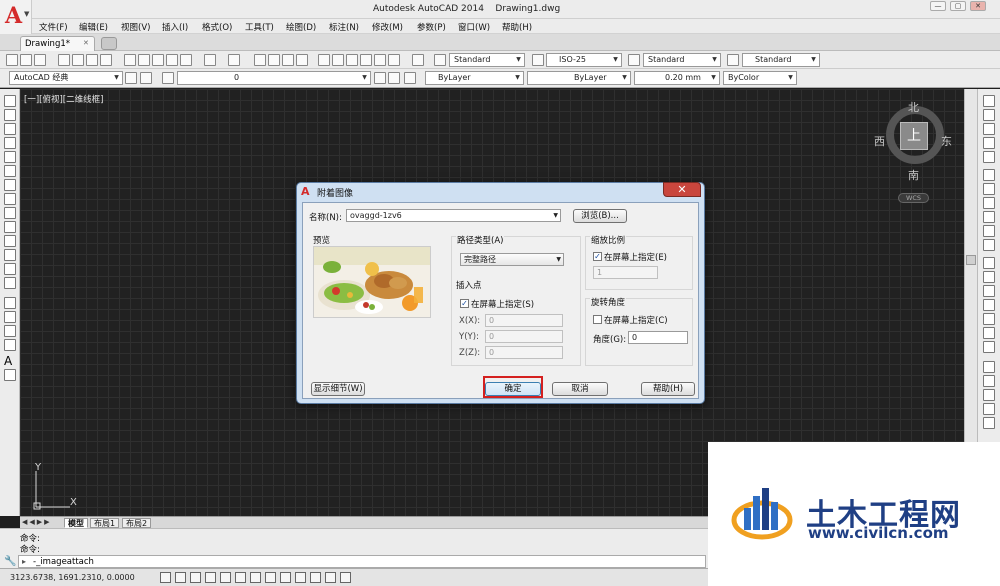 The image size is (1000, 586). Describe the element at coordinates (234, 60) in the screenshot. I see `redo-icon` at that location.